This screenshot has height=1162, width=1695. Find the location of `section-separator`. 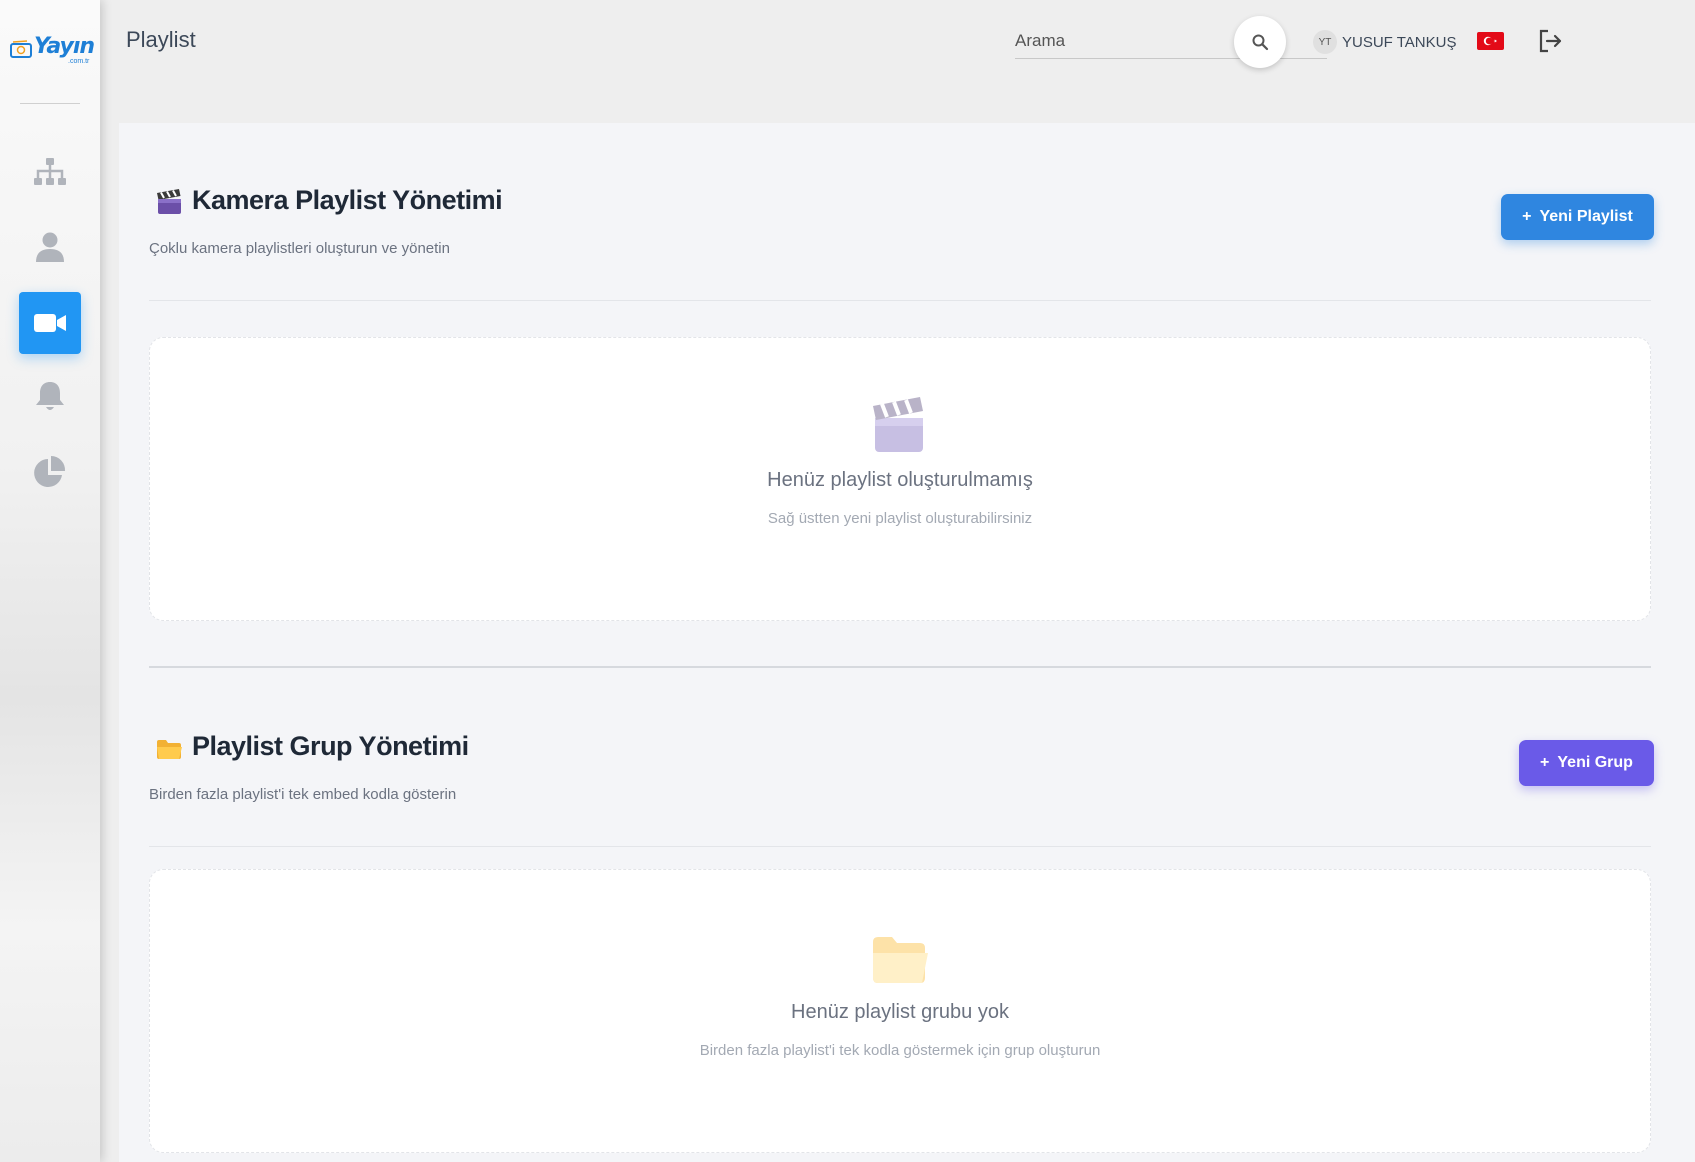

section-separator is located at coordinates (900, 667).